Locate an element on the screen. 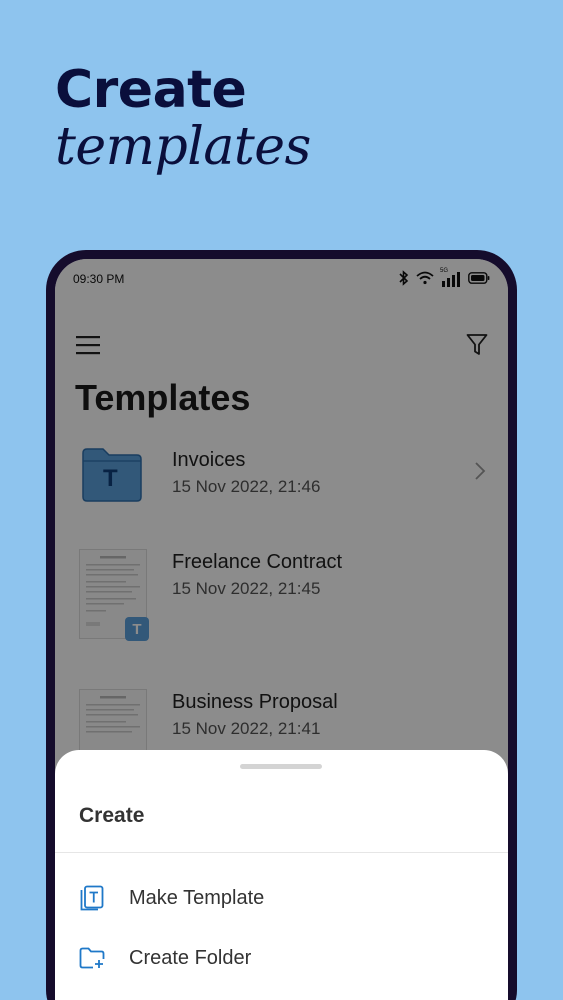  divider is located at coordinates (281, 852).